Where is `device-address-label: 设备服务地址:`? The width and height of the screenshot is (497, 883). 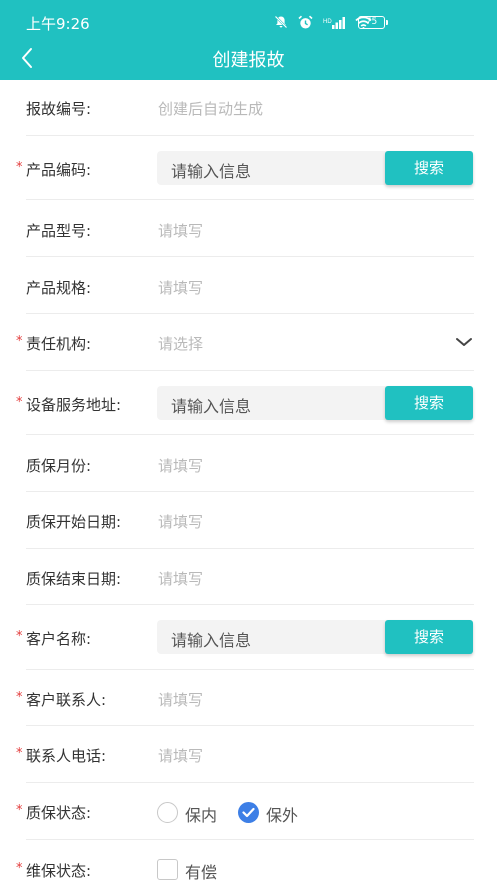 device-address-label: 设备服务地址: is located at coordinates (74, 405).